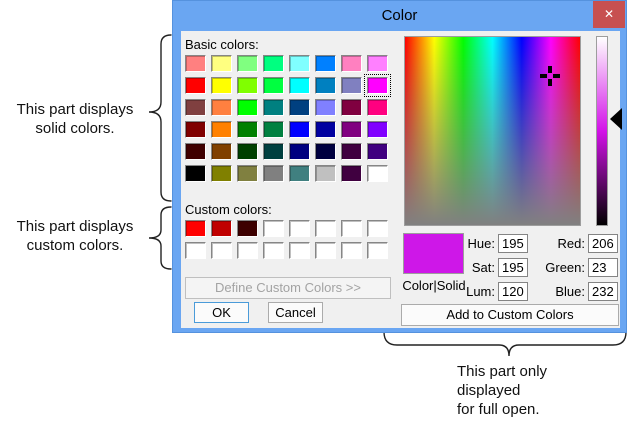 Image resolution: width=627 pixels, height=425 pixels. I want to click on brace-full-open, so click(505, 344).